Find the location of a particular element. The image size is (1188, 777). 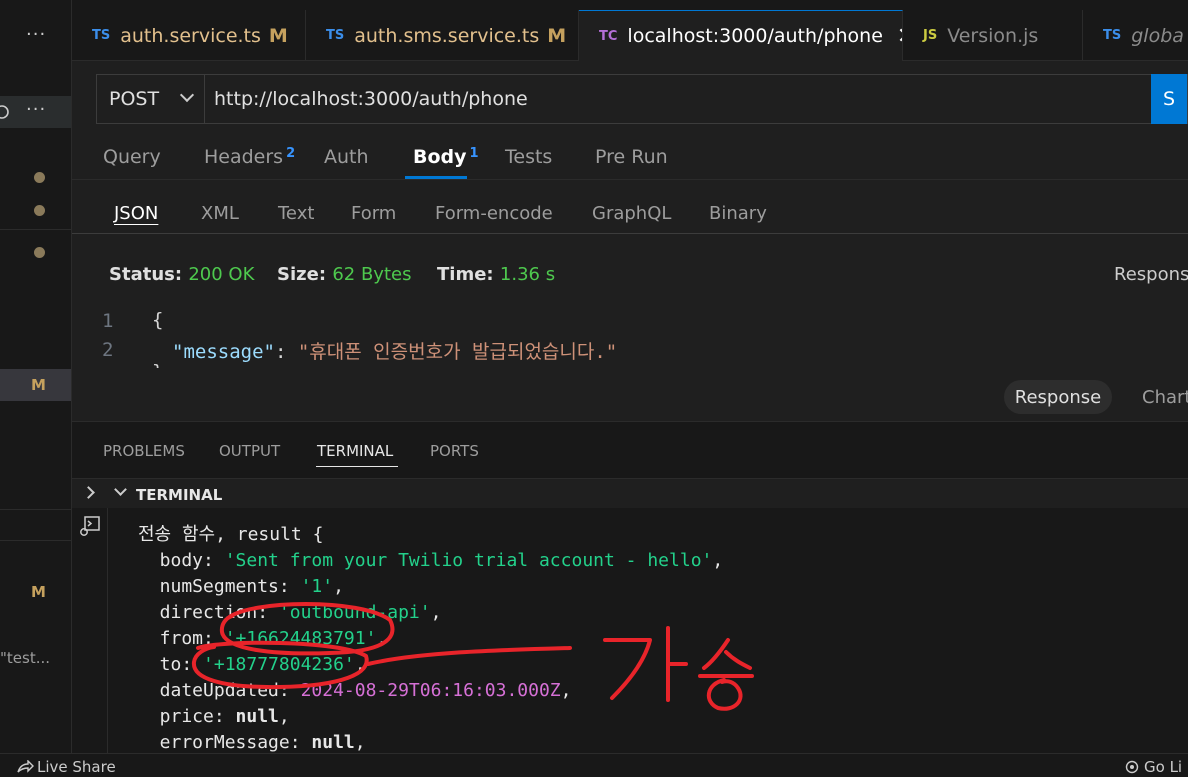

response-label: Respons is located at coordinates (1151, 274).